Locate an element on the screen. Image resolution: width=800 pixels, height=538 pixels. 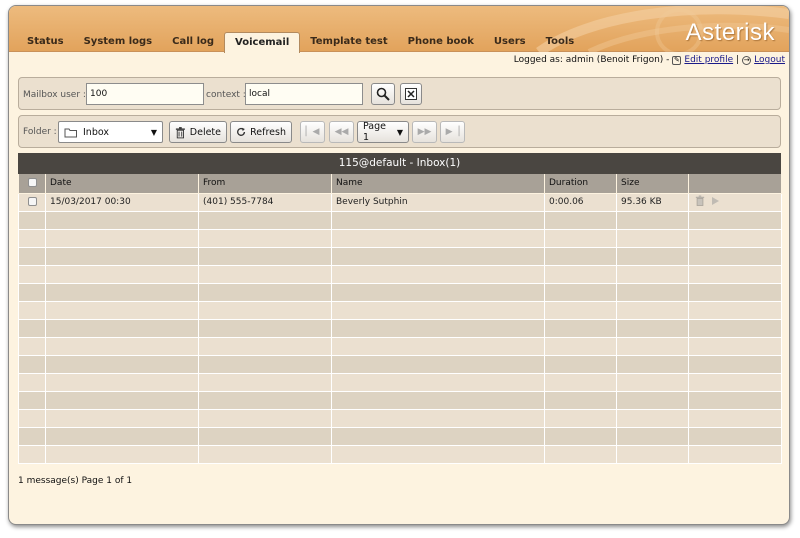
mailbox-user-input: 100 is located at coordinates (145, 94).